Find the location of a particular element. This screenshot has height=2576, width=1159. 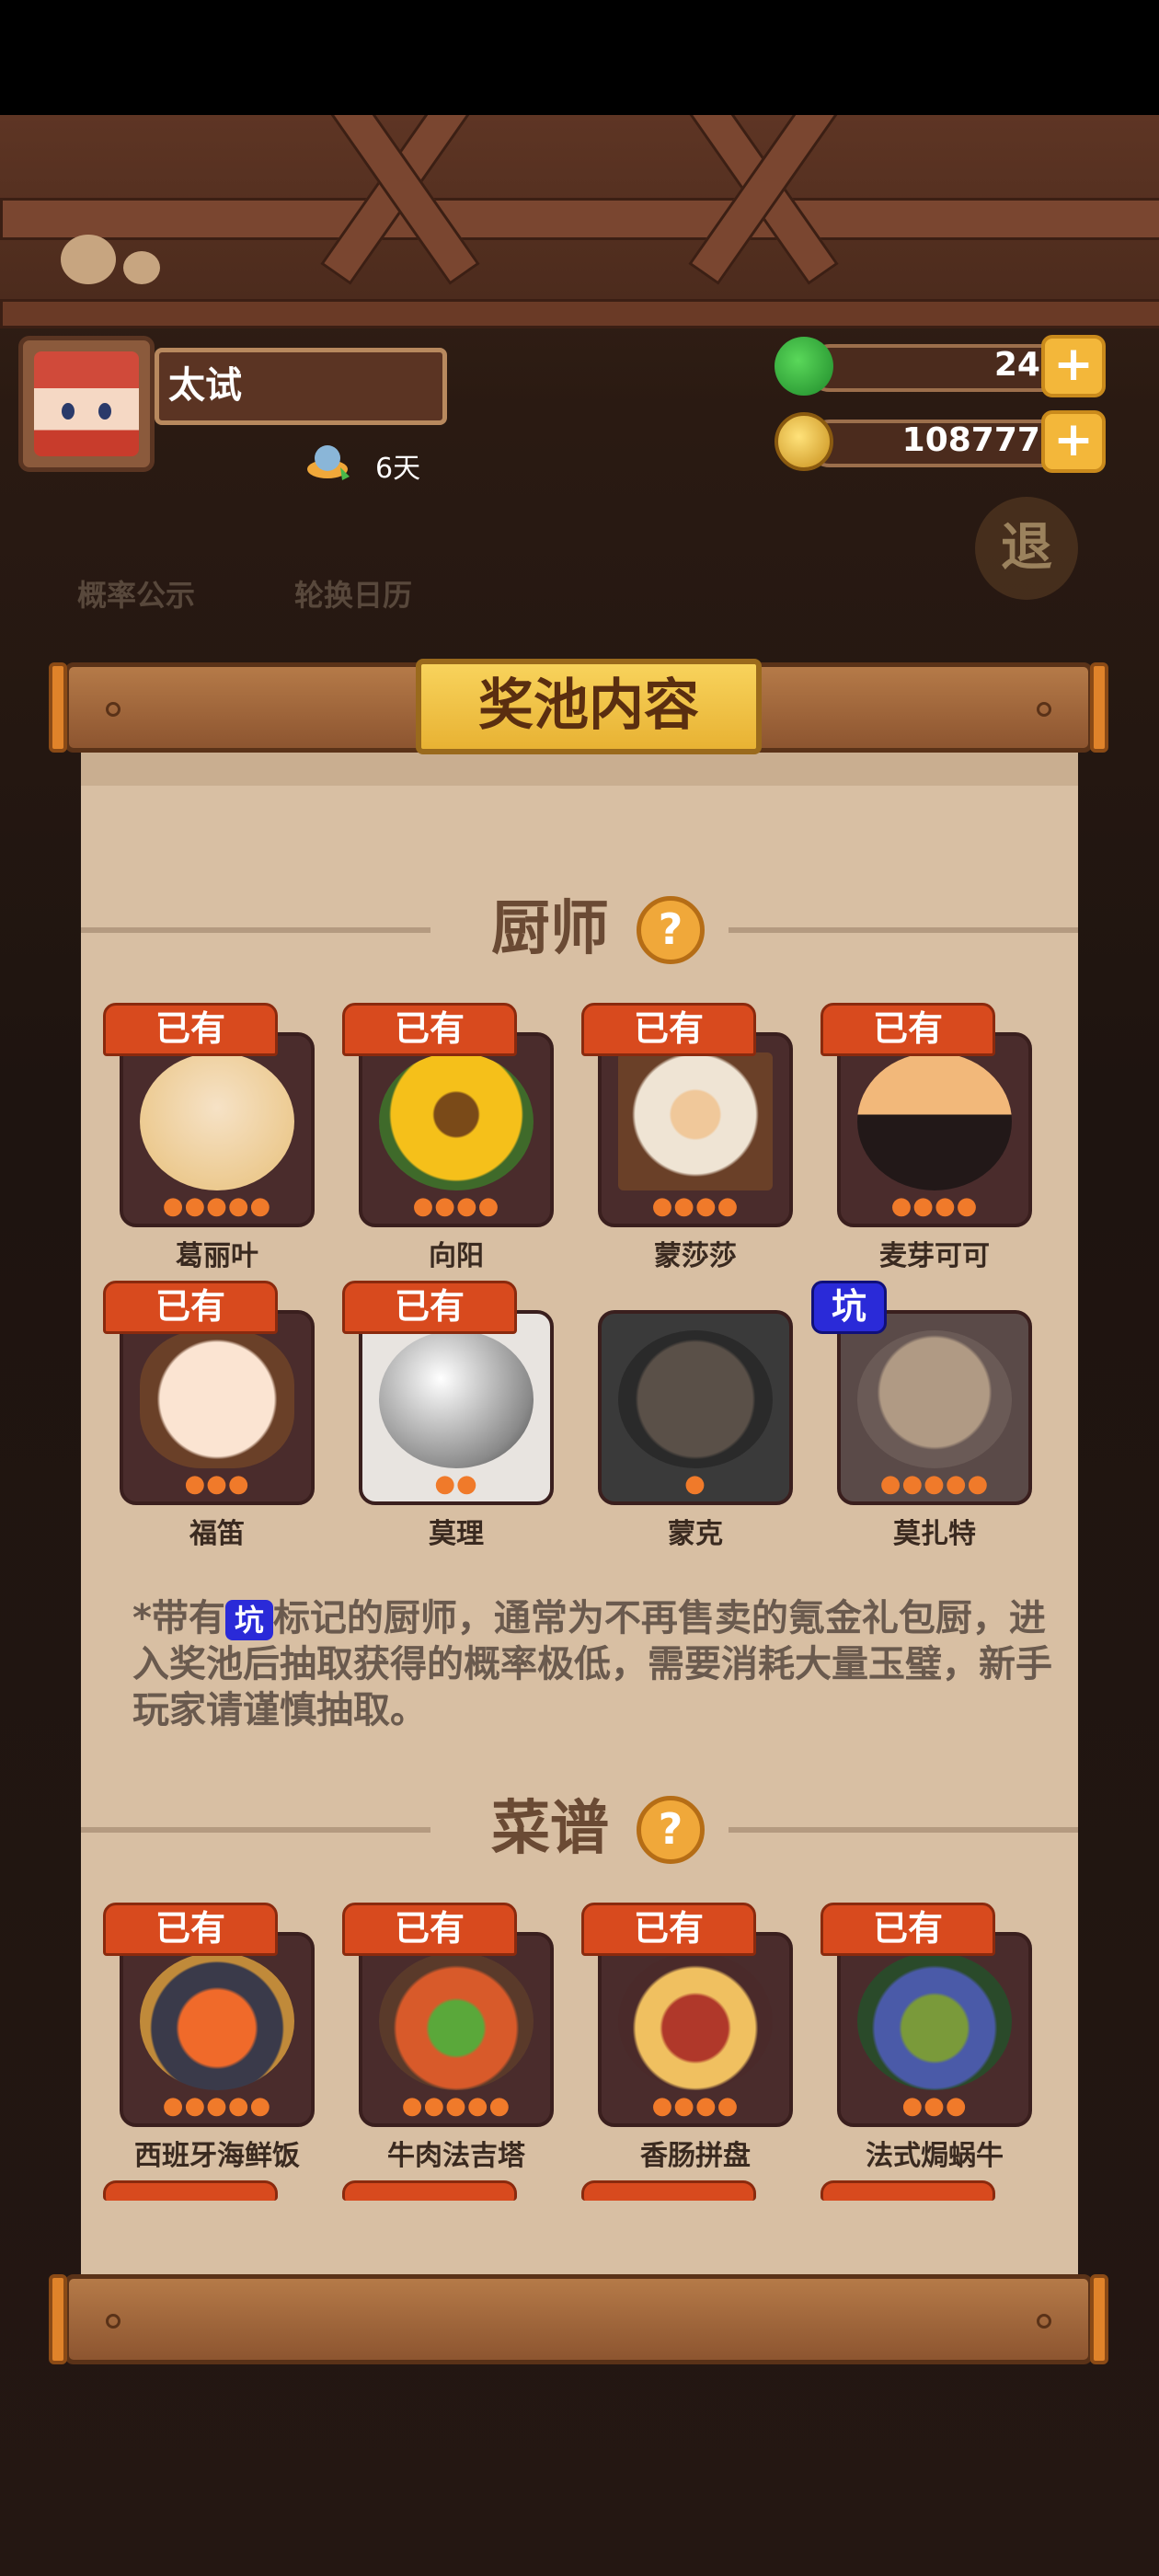

recipe-name: 牛肉法吉塔 is located at coordinates (456, 2156).